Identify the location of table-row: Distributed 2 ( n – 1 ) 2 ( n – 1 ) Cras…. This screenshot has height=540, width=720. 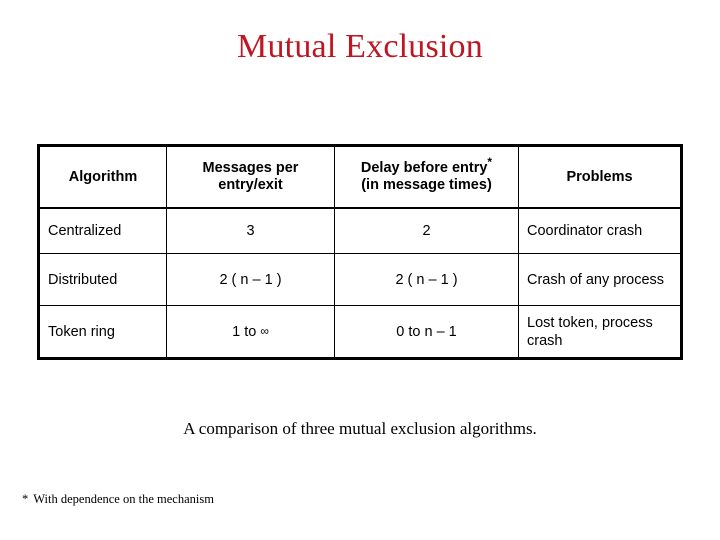
(360, 279).